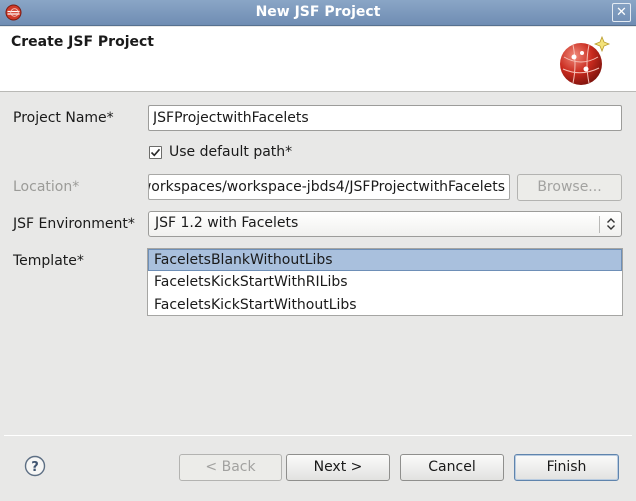  I want to click on banner-title: Create JSF Project, so click(82, 42).